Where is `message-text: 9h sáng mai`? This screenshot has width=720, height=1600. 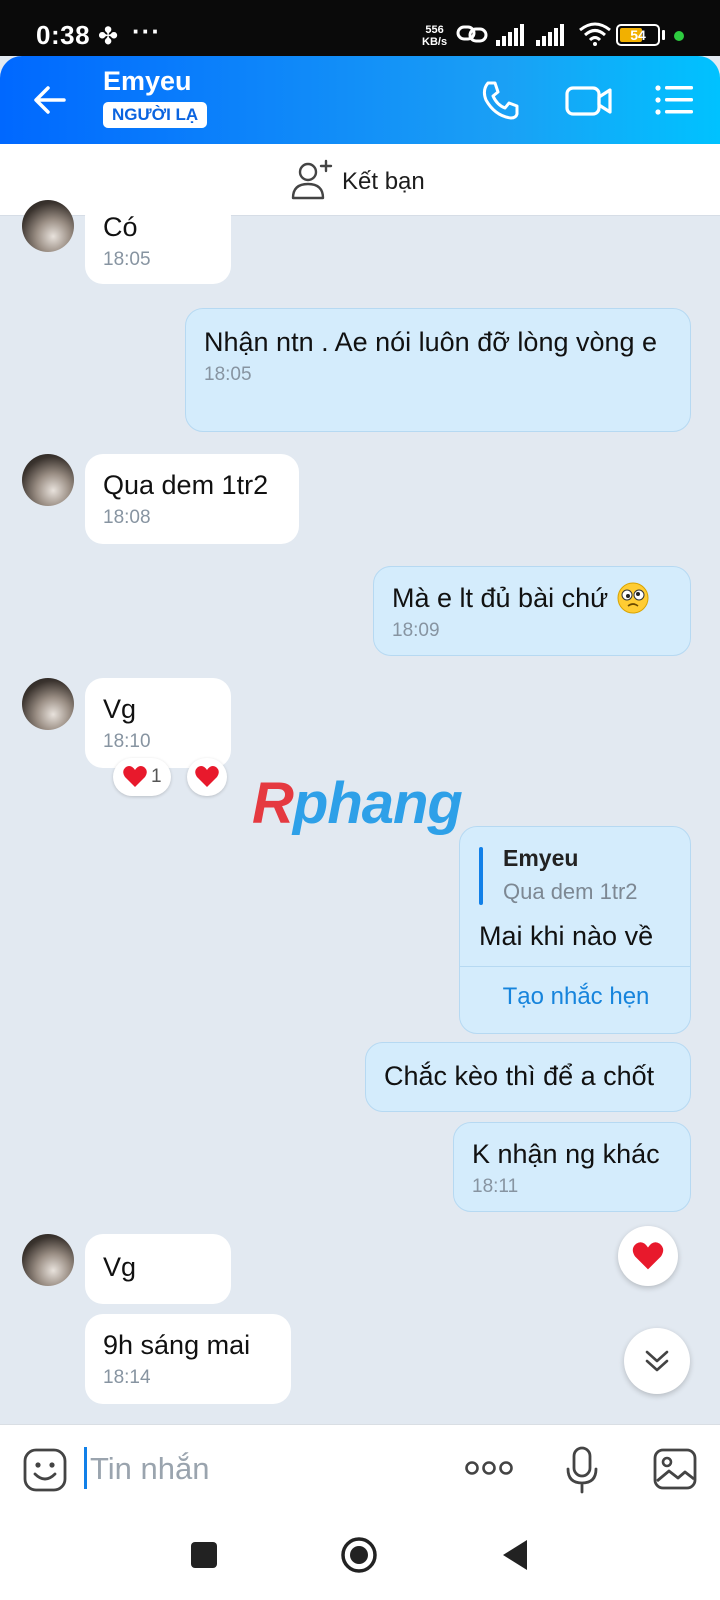
message-text: 9h sáng mai is located at coordinates (177, 1345).